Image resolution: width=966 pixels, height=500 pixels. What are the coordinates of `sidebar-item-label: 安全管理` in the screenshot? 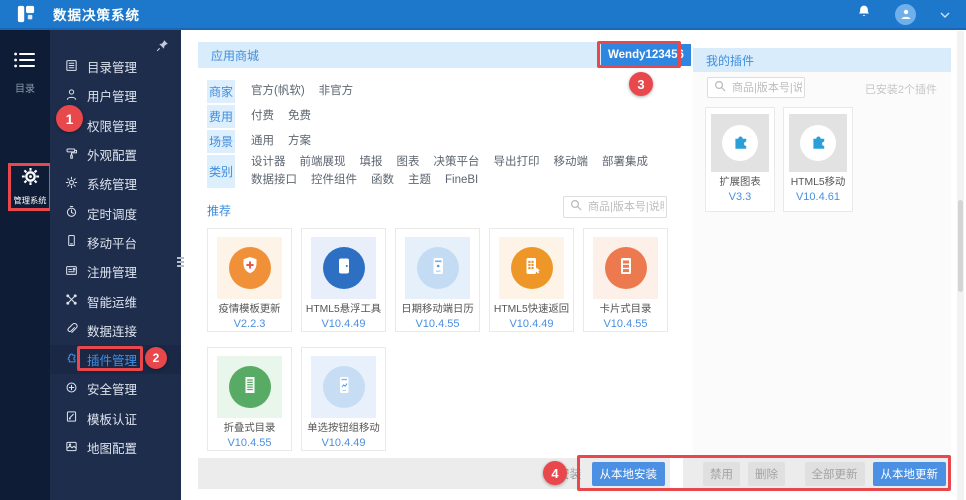 It's located at (112, 390).